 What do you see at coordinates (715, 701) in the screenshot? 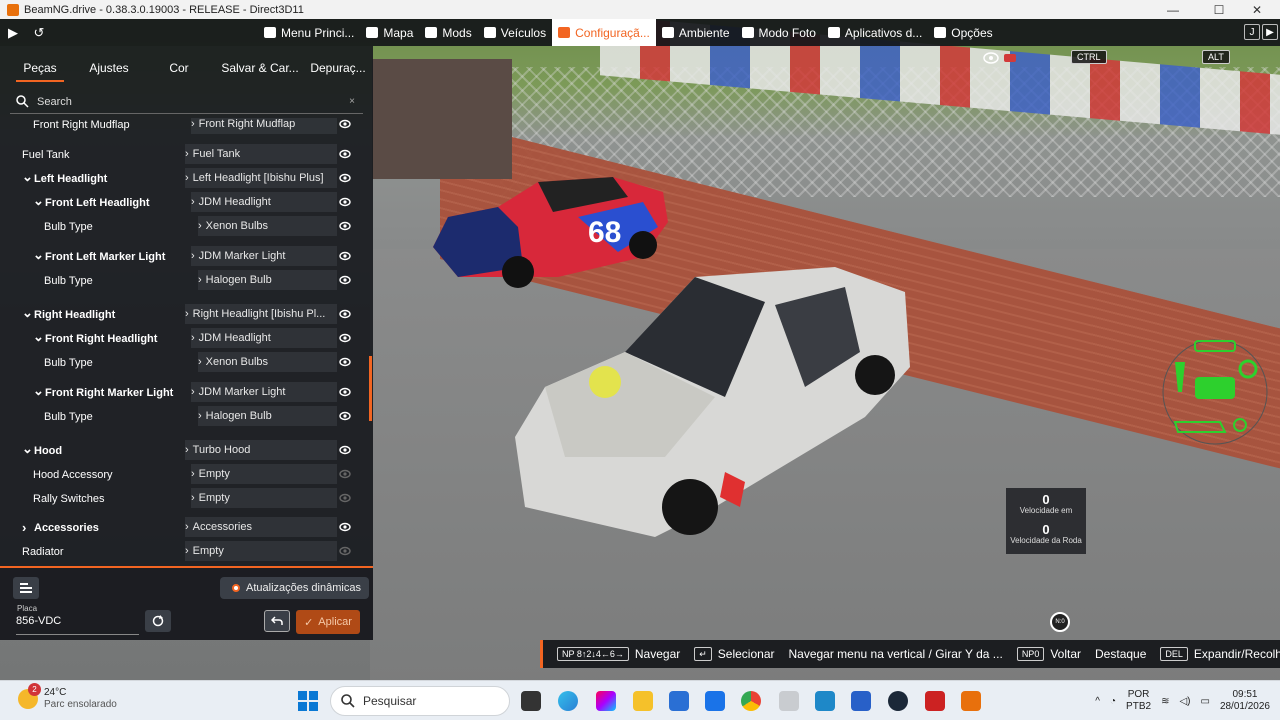
I see `outlook-icon` at bounding box center [715, 701].